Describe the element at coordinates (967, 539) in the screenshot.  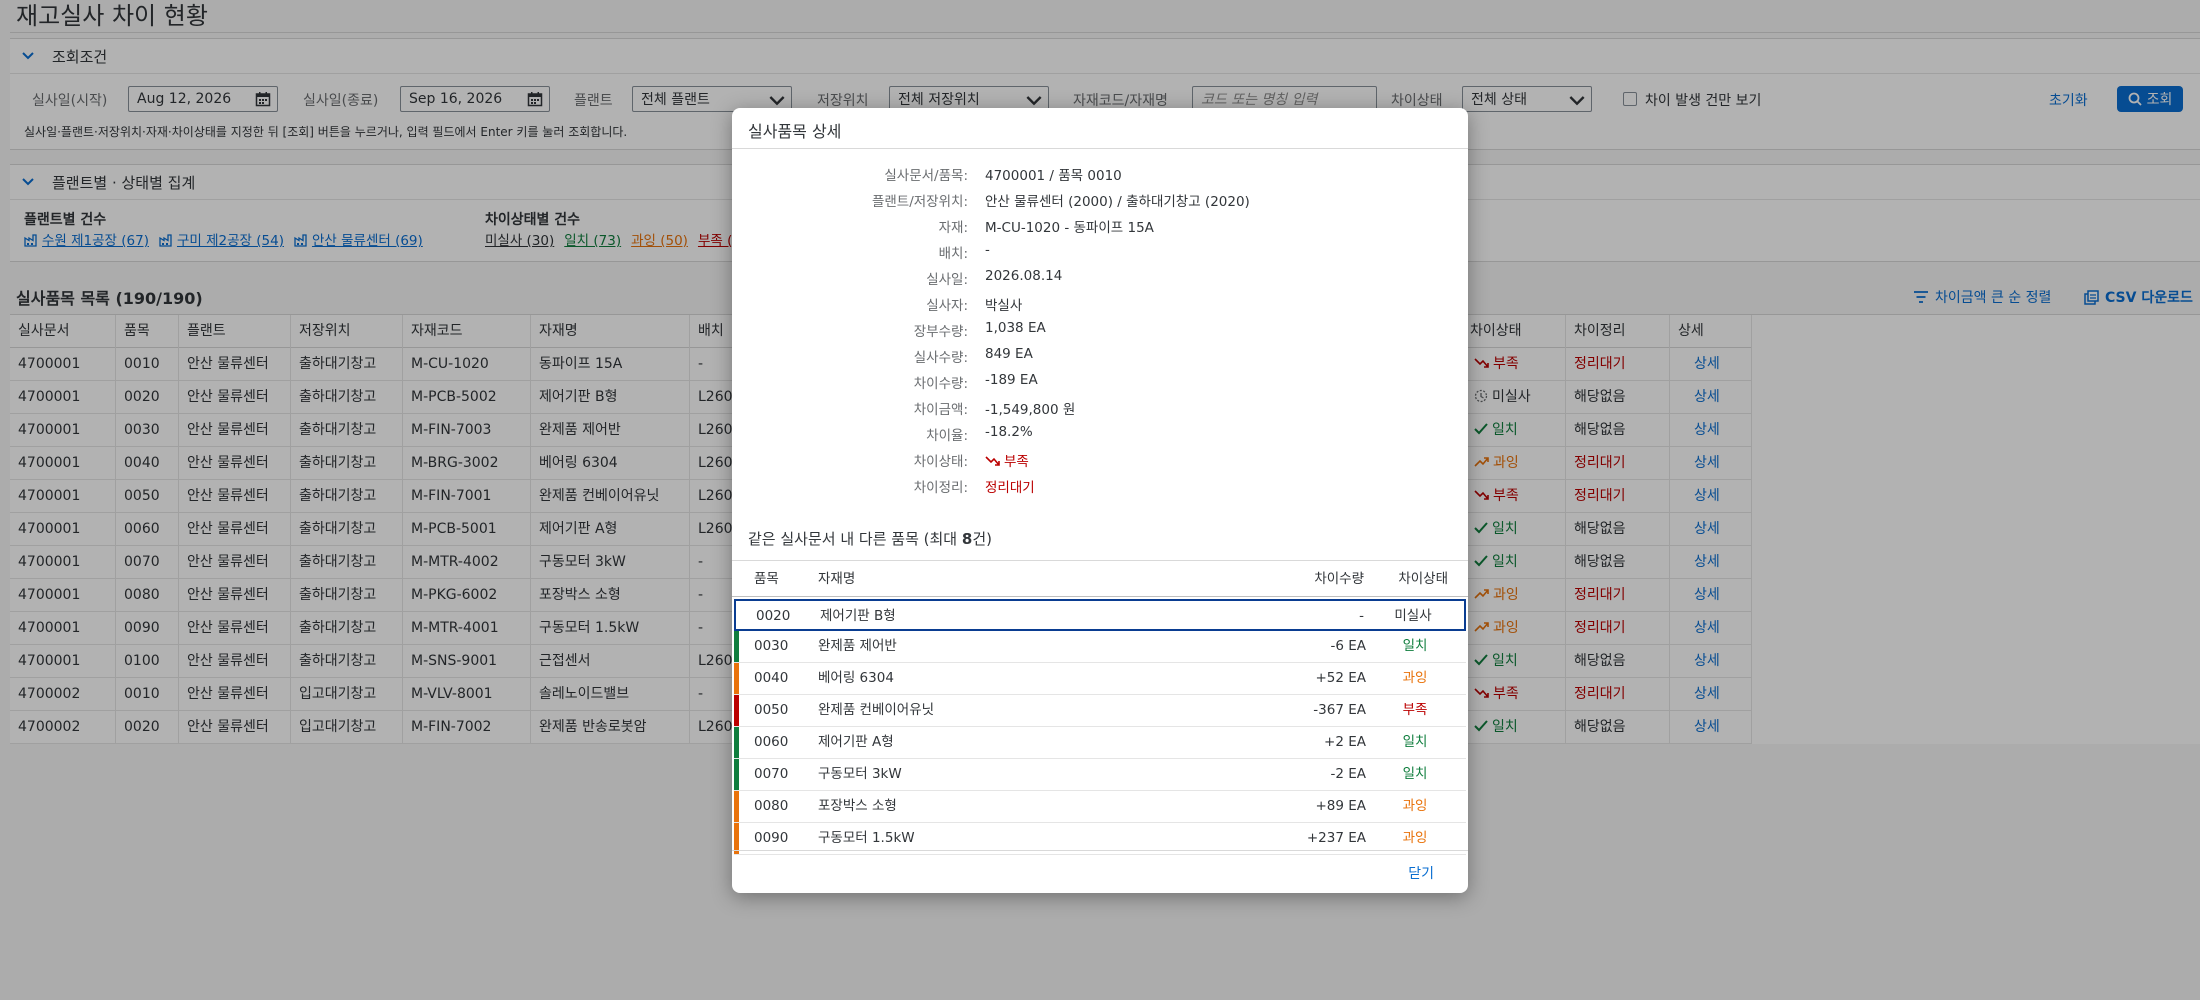
I see `sub-title-count: 8` at that location.